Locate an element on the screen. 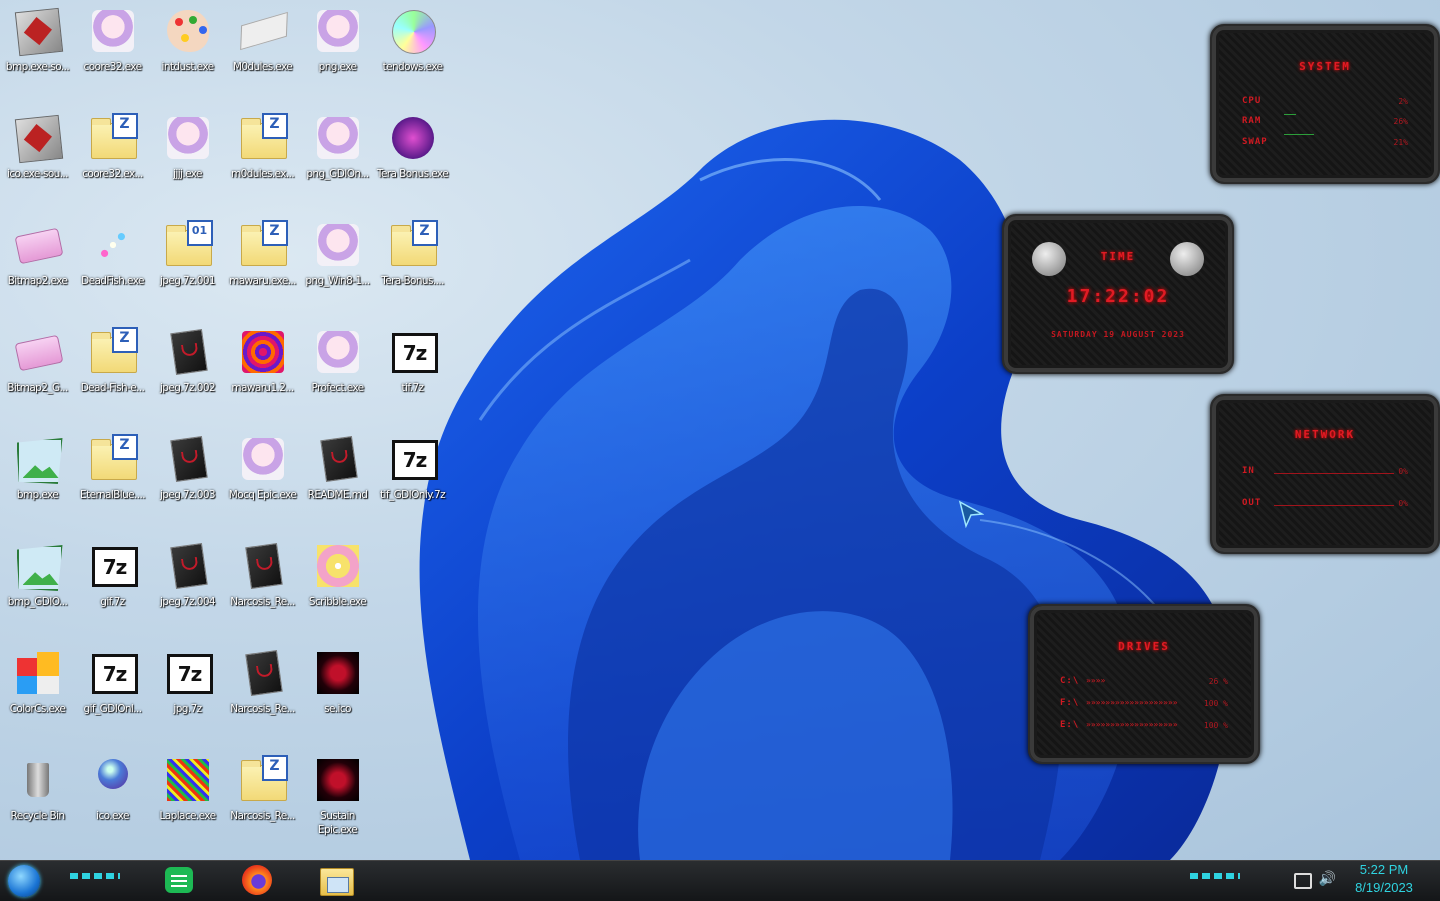 The image size is (1440, 901). desktop-icon: ico.exe is located at coordinates (112, 801).